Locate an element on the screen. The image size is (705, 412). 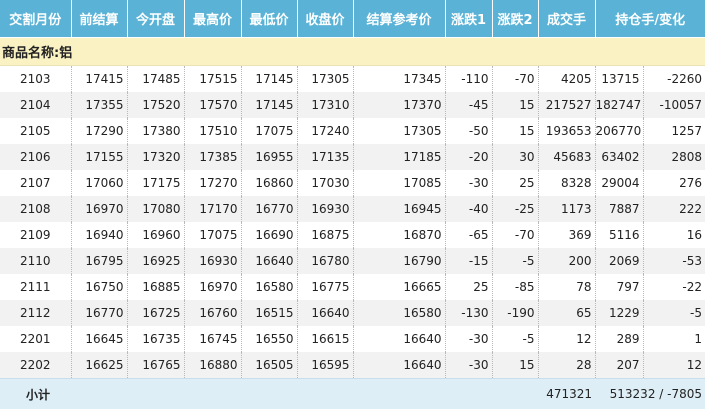
subtotal-volume: 471321 is located at coordinates (566, 393).